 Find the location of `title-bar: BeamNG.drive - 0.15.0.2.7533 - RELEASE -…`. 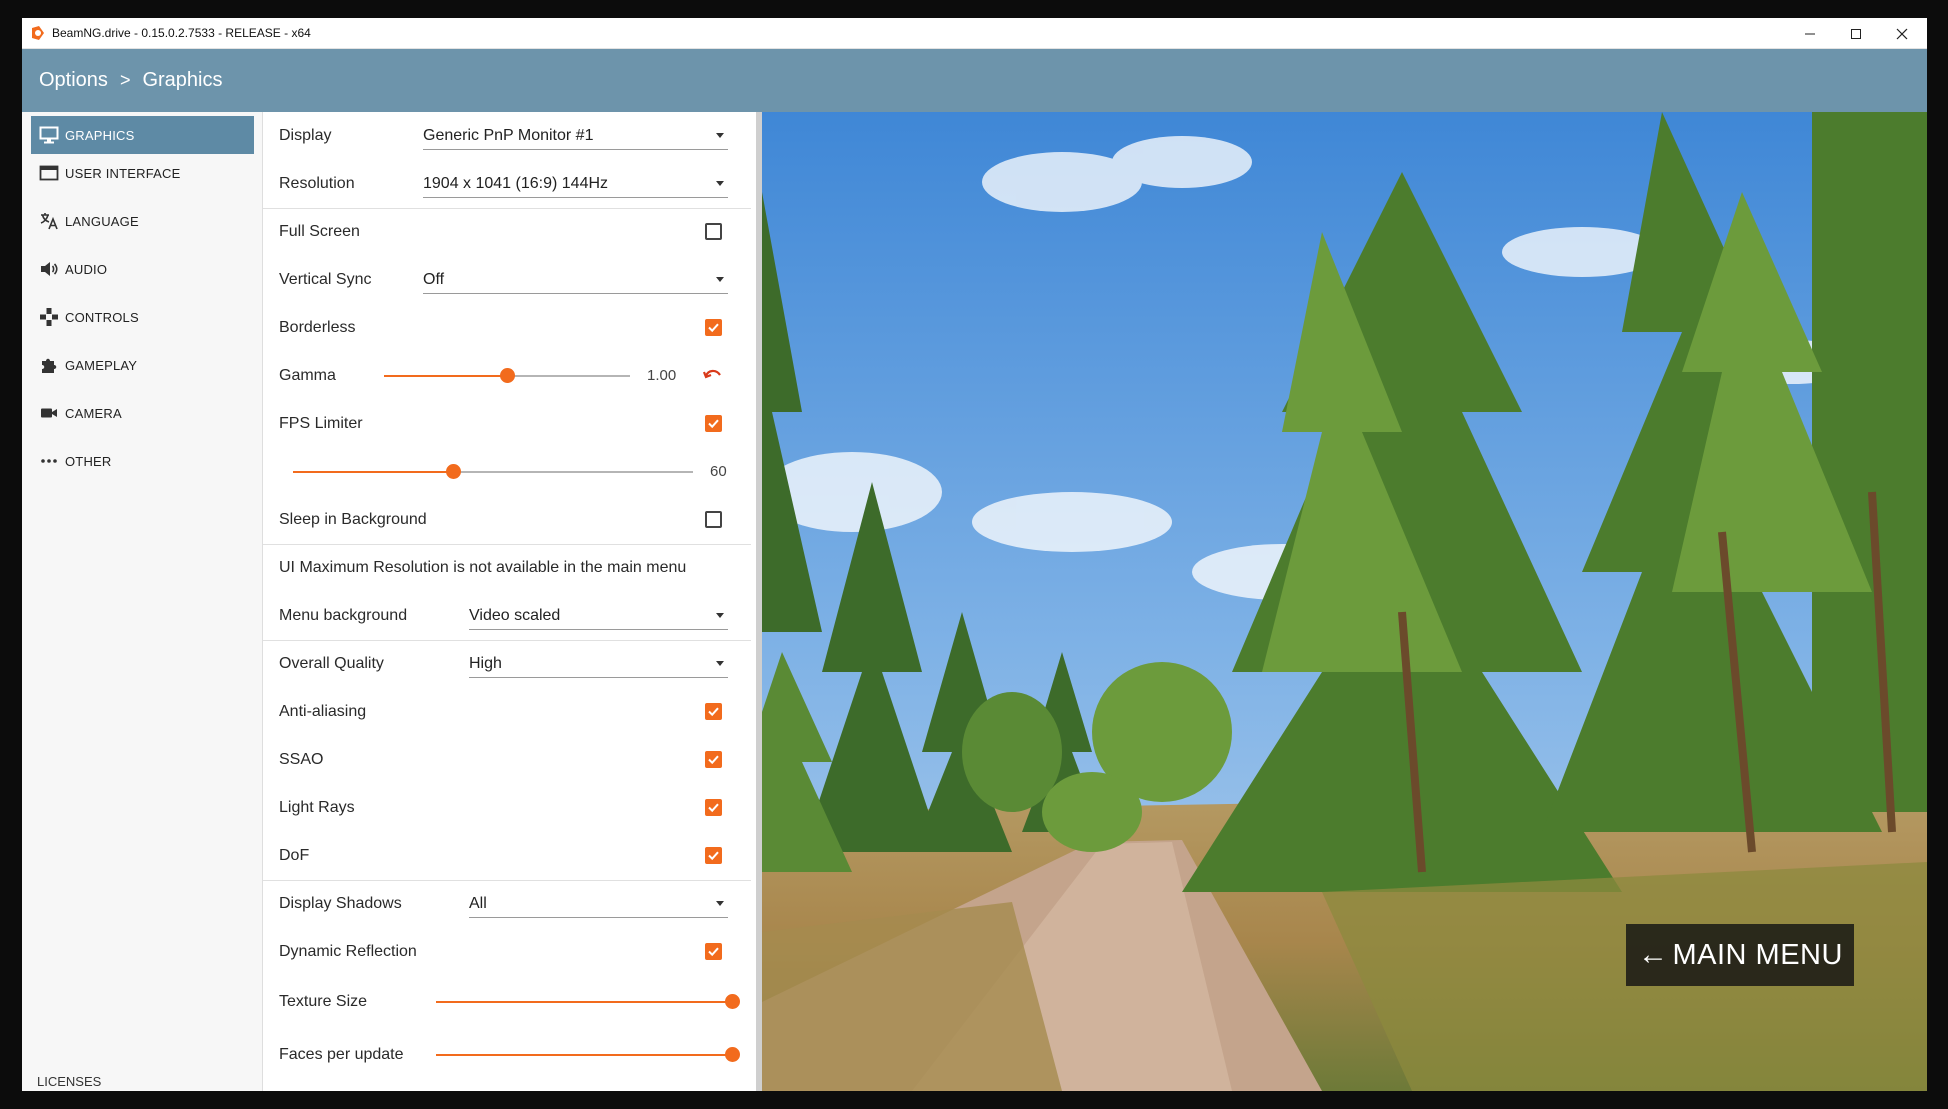

title-bar: BeamNG.drive - 0.15.0.2.7533 - RELEASE -… is located at coordinates (974, 33).